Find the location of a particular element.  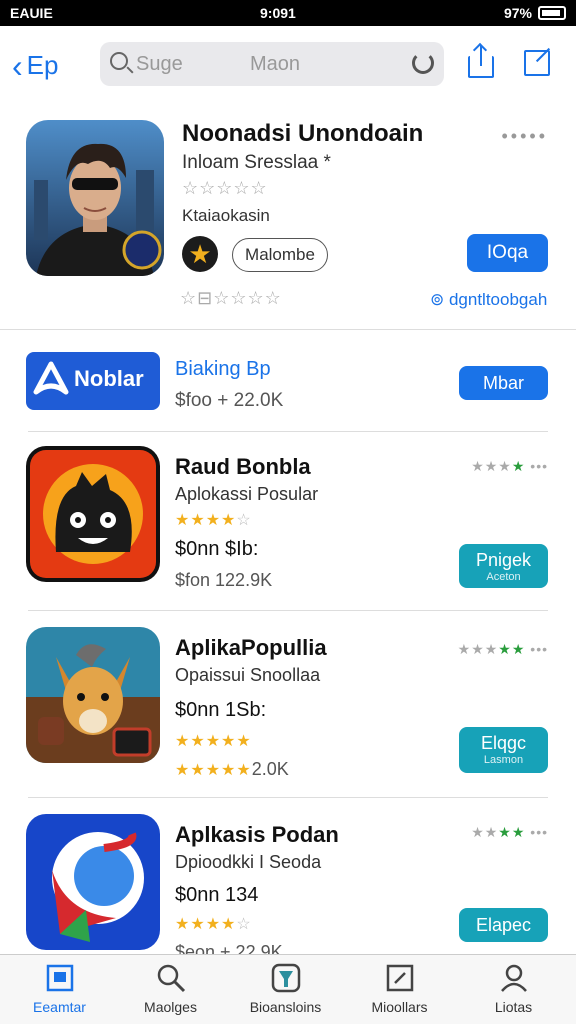

featured-get-button: IOqa is located at coordinates (507, 253).